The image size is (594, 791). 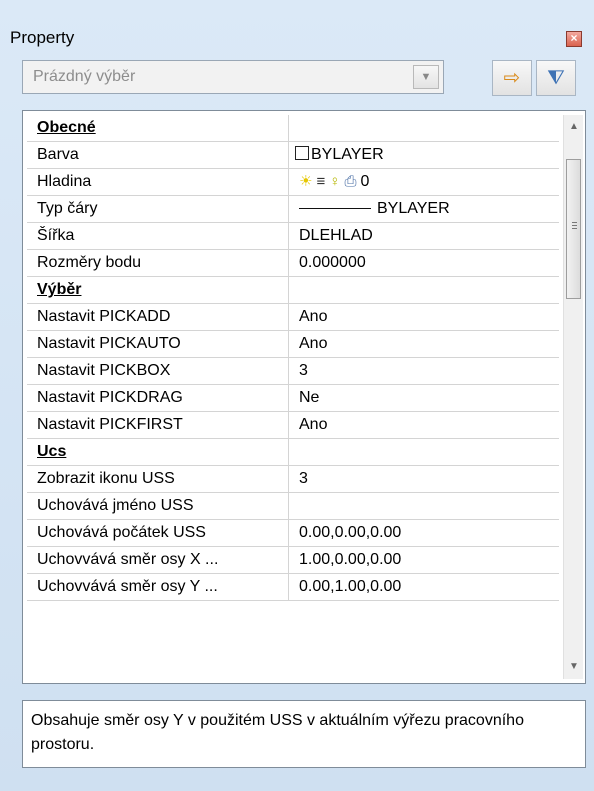 I want to click on quick-select-button: ⇨, so click(x=512, y=78).